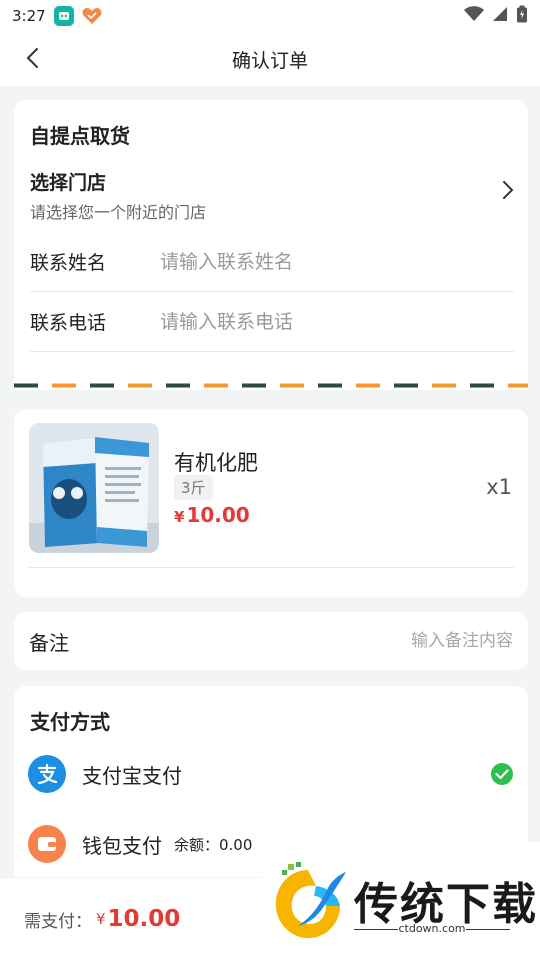  Describe the element at coordinates (47, 774) in the screenshot. I see `alipay-icon` at that location.